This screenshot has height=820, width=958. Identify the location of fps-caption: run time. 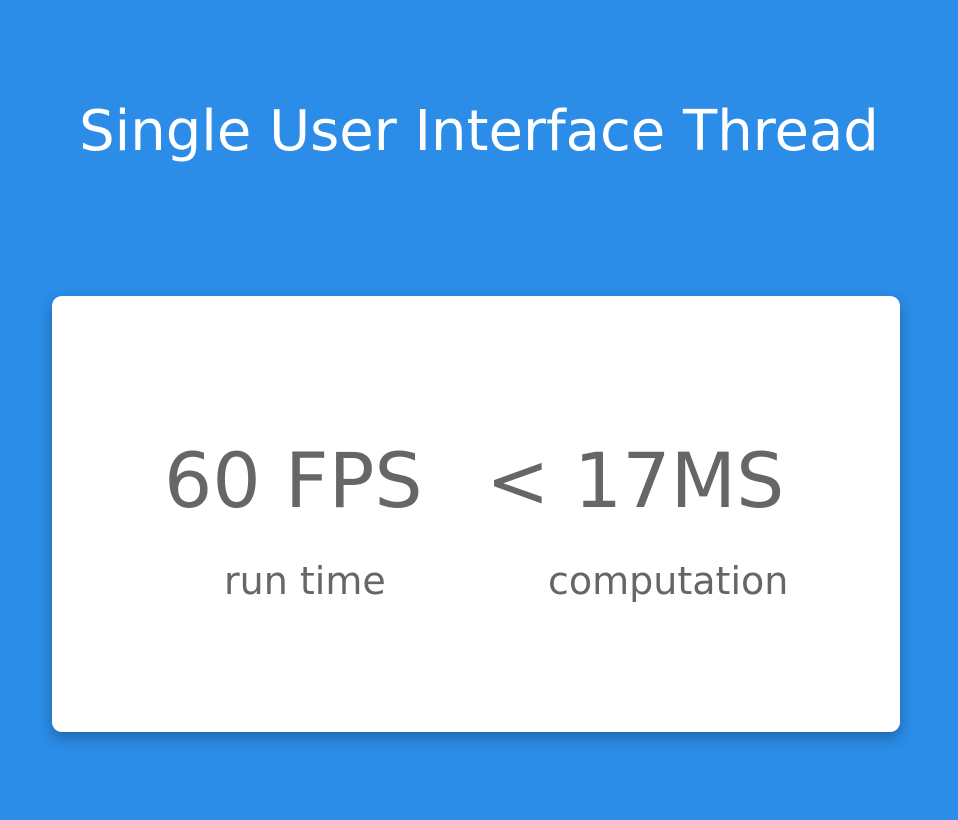
(305, 581).